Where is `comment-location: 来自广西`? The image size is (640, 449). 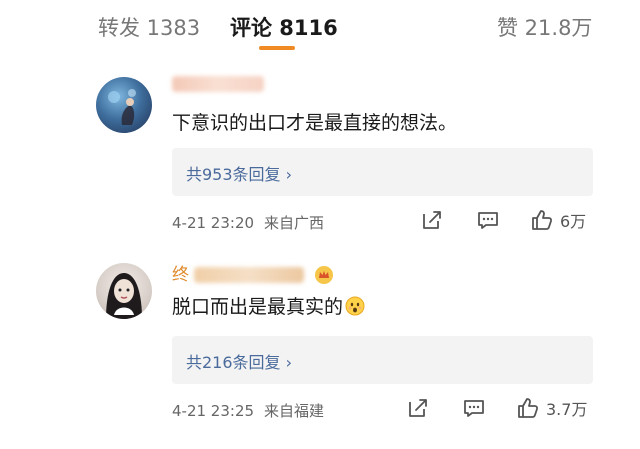 comment-location: 来自广西 is located at coordinates (294, 223).